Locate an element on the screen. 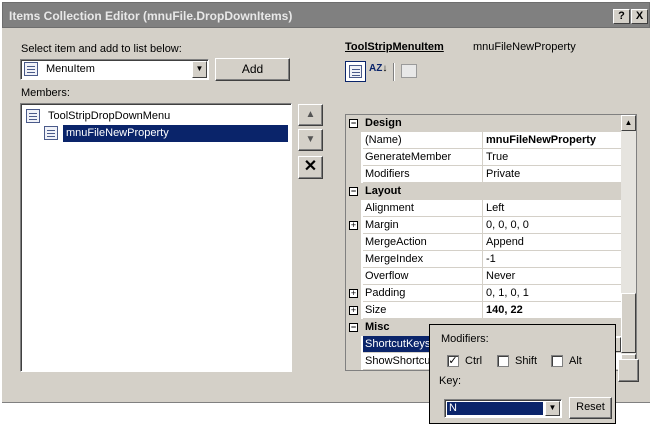  move-up-button: ▲ is located at coordinates (310, 115).